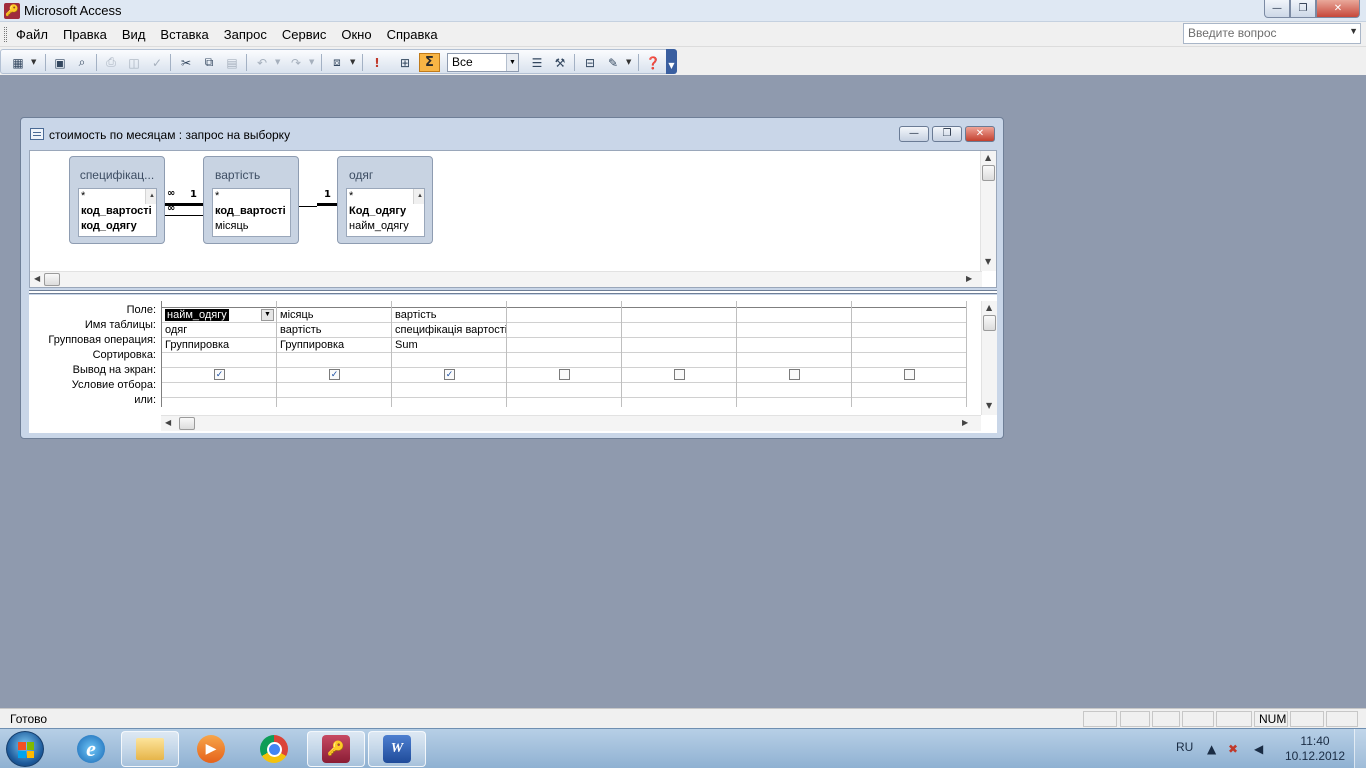 The image size is (1366, 768). I want to click on field-list-scrollbar: ▲▼, so click(418, 196).